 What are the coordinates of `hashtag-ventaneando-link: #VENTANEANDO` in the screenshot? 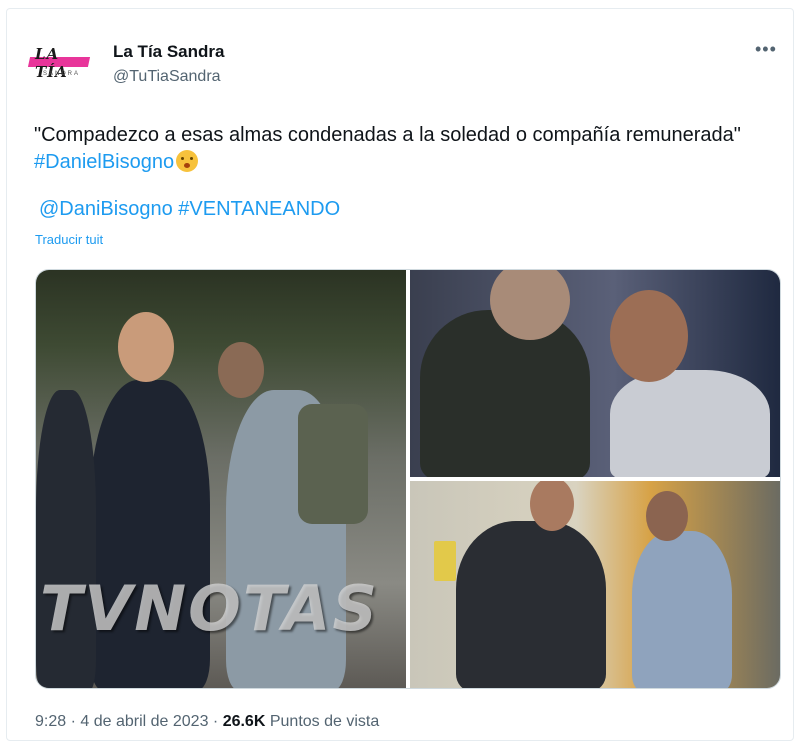 It's located at (259, 209).